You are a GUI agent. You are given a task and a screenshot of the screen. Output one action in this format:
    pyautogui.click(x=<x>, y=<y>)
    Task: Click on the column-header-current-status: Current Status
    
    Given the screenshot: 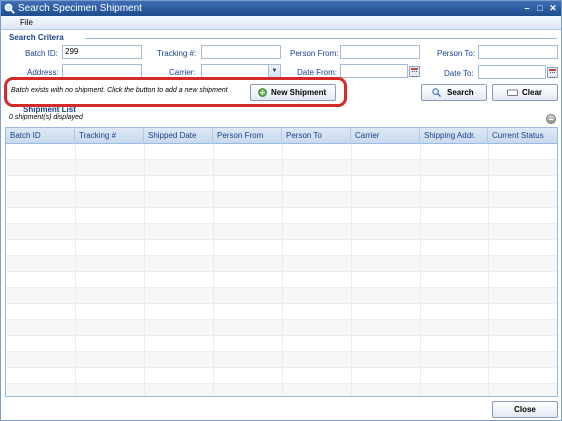 What is the action you would take?
    pyautogui.click(x=522, y=136)
    